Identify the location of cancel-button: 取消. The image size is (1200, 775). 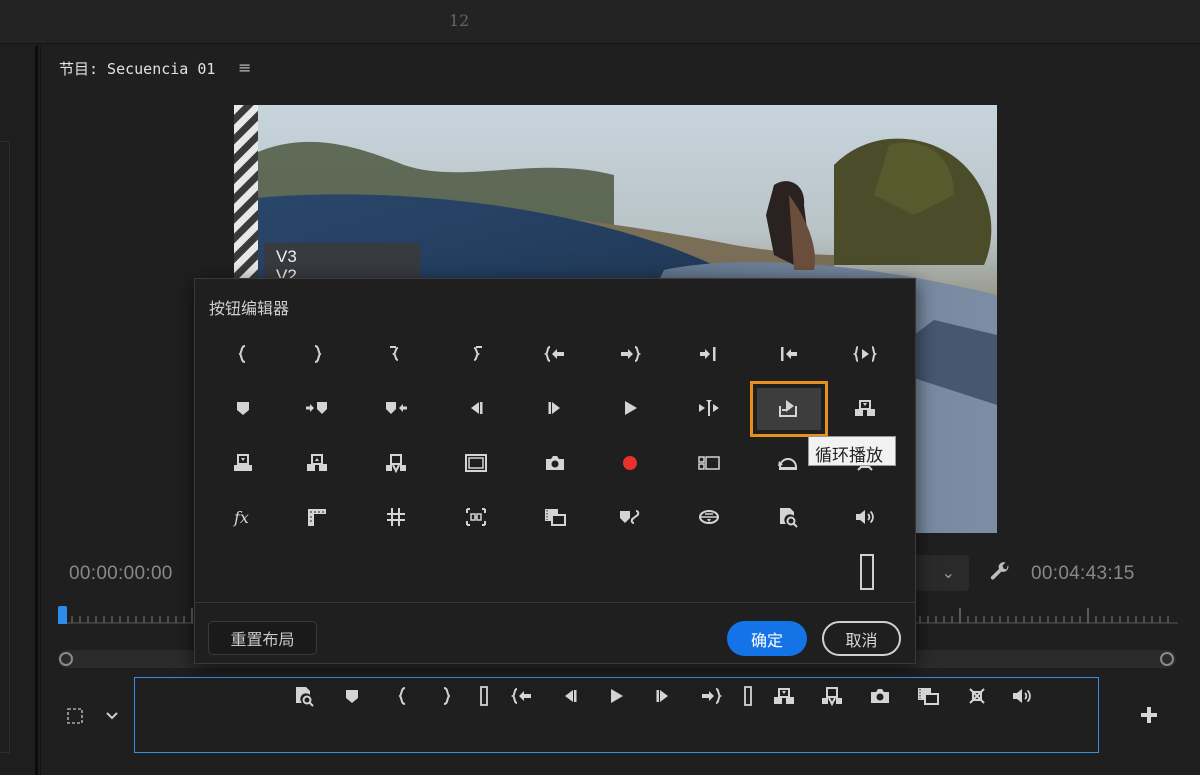
(861, 638).